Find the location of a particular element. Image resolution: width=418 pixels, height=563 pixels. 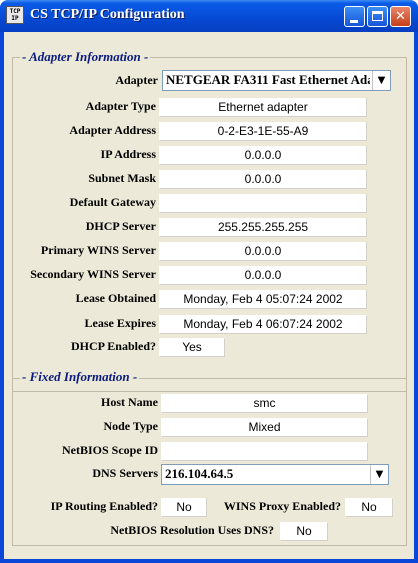

adapter-selected-value: NETGEAR FA311 Fast Ethernet Adapter is located at coordinates (268, 79).